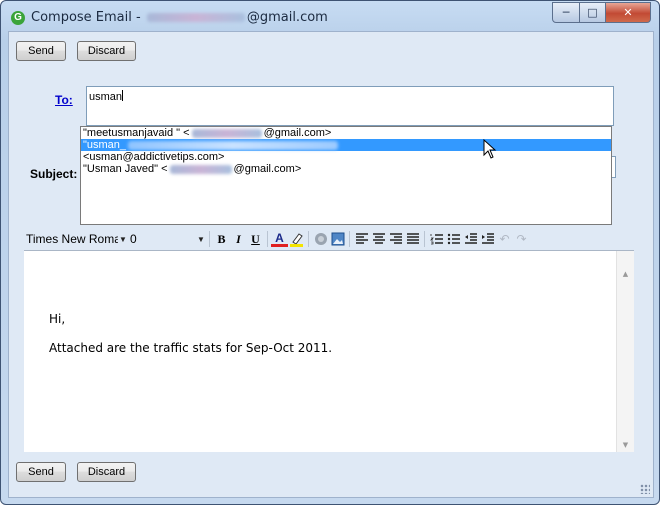 The width and height of the screenshot is (660, 505). What do you see at coordinates (106, 51) in the screenshot?
I see `discard-button-top: Discard` at bounding box center [106, 51].